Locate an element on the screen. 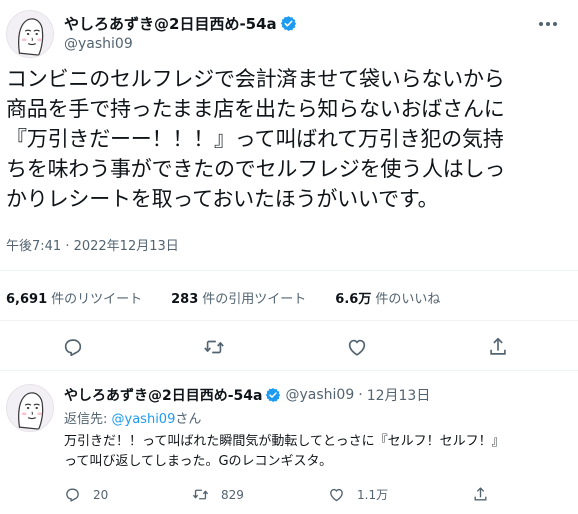 The image size is (578, 514). reply-handle: @yashi09 is located at coordinates (319, 395).